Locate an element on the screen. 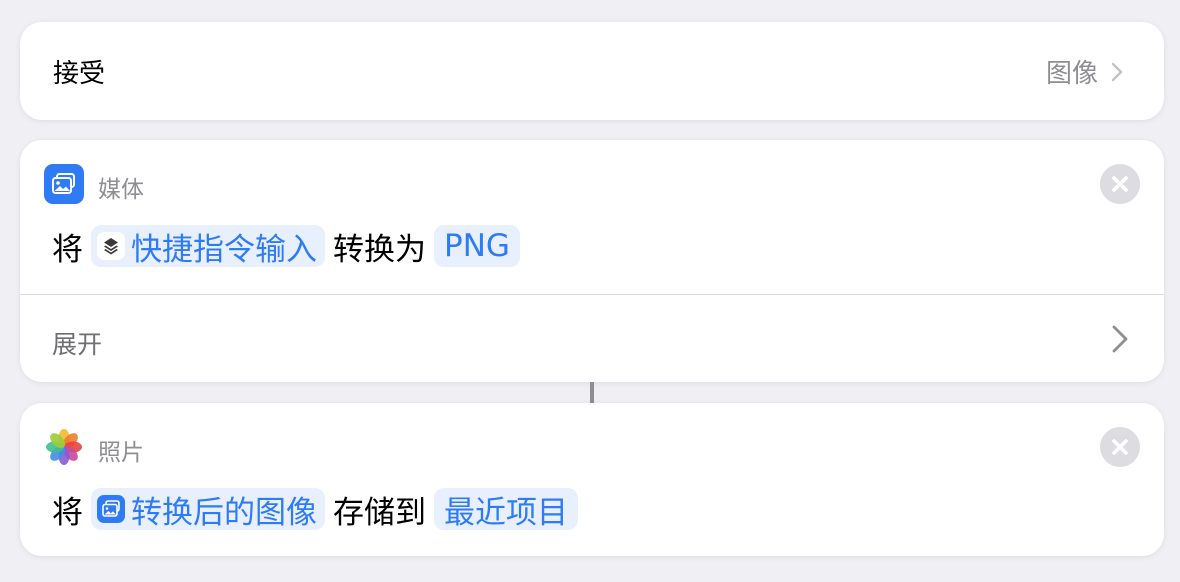  action-sentence: 将 快捷指令输入 转换为 PNG is located at coordinates (286, 246).